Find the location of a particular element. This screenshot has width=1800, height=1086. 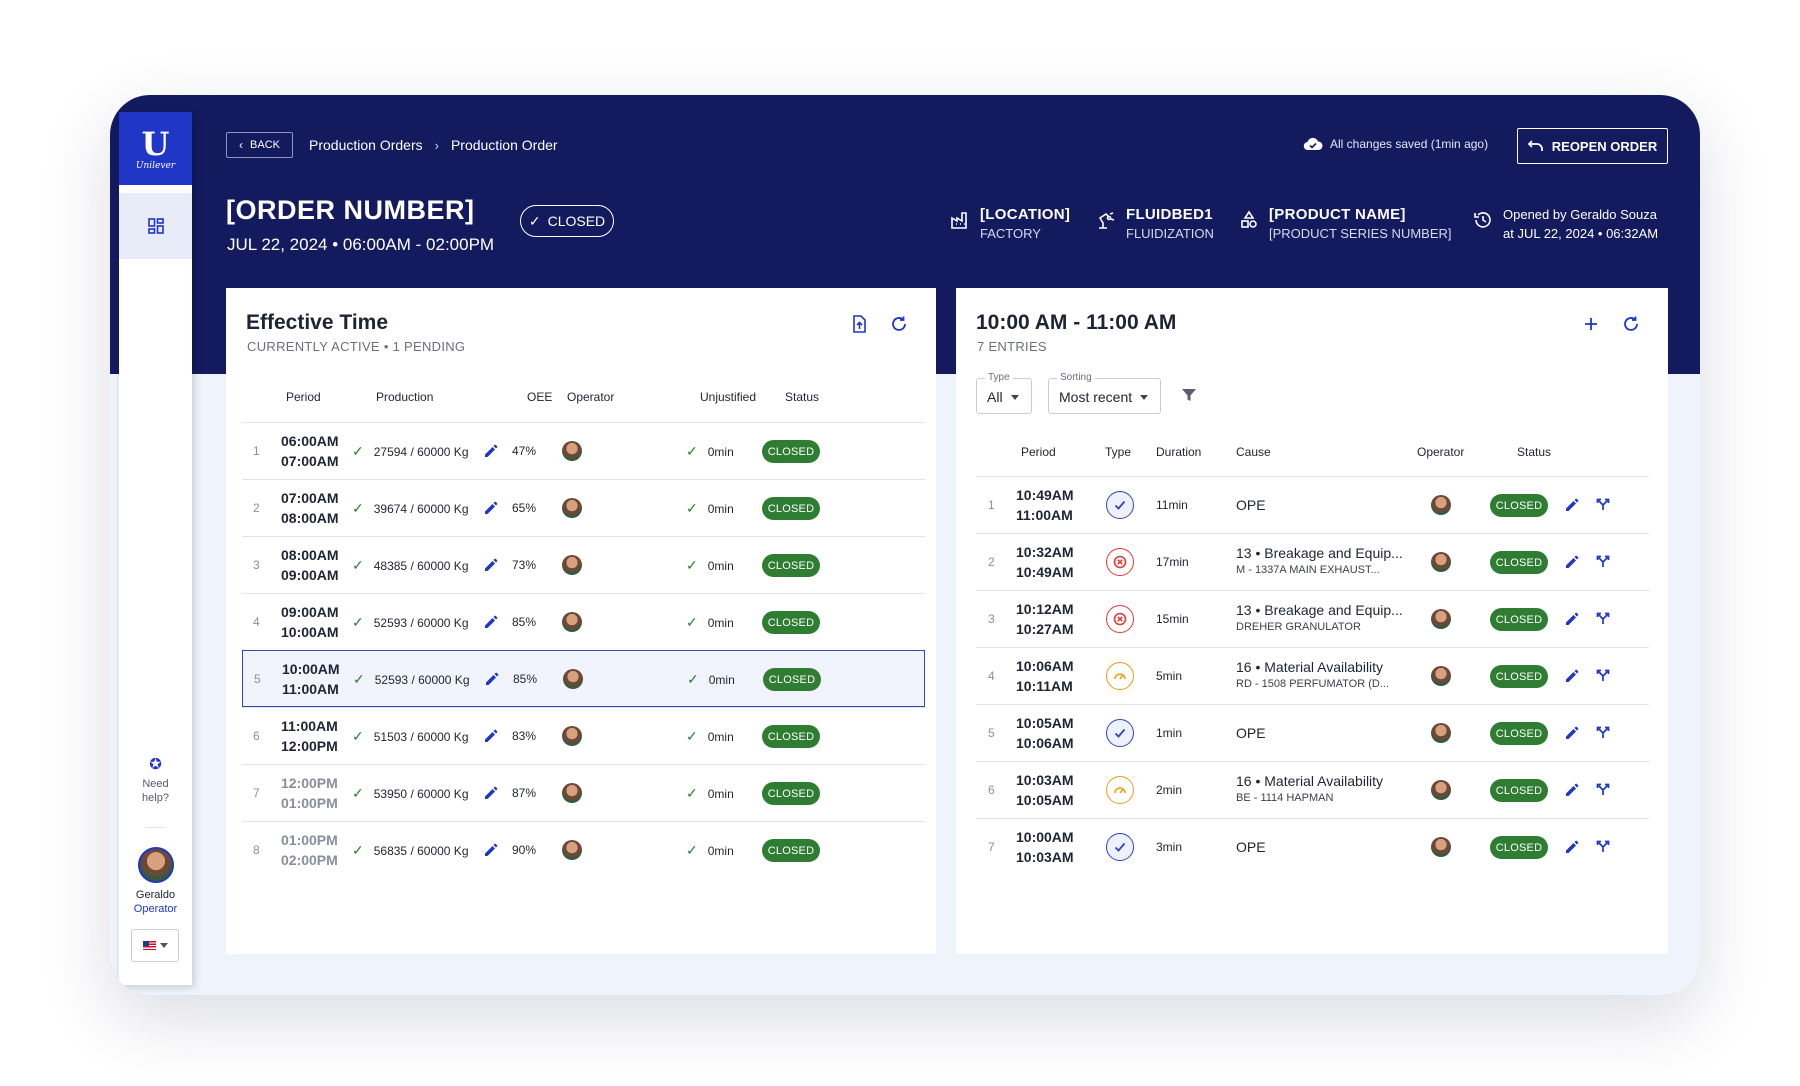

nav-dashboard is located at coordinates (155, 226).